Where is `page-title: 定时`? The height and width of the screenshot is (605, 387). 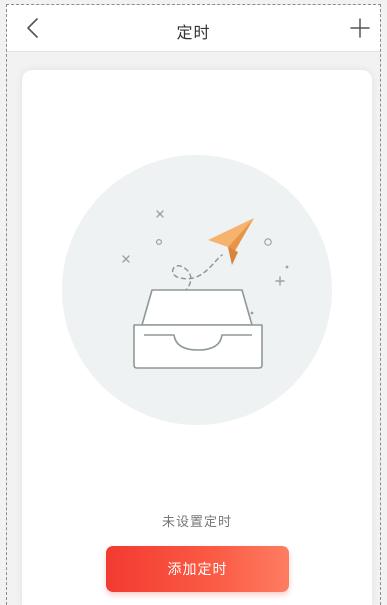
page-title: 定时 is located at coordinates (193, 32).